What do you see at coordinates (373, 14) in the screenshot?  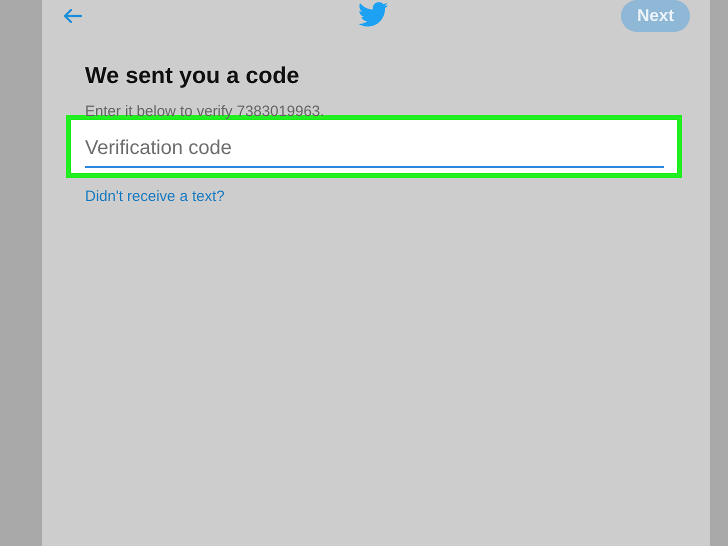 I see `bird-logo-icon` at bounding box center [373, 14].